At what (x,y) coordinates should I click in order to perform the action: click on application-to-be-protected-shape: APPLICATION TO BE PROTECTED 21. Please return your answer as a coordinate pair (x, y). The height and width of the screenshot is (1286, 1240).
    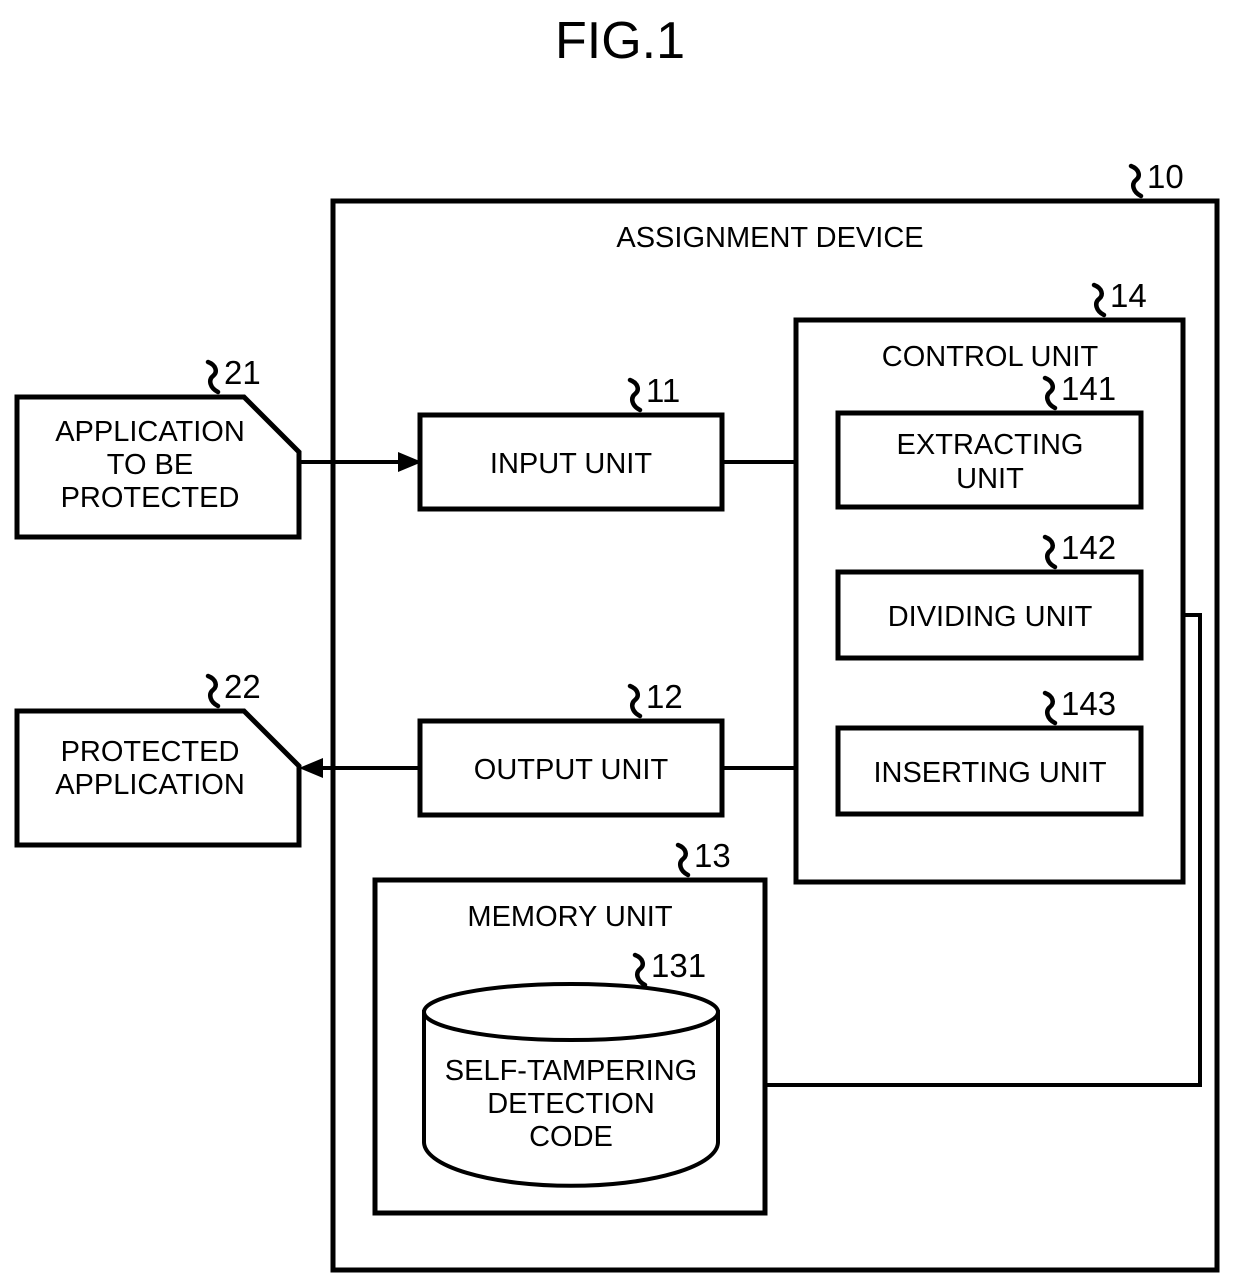
    Looking at the image, I should click on (158, 447).